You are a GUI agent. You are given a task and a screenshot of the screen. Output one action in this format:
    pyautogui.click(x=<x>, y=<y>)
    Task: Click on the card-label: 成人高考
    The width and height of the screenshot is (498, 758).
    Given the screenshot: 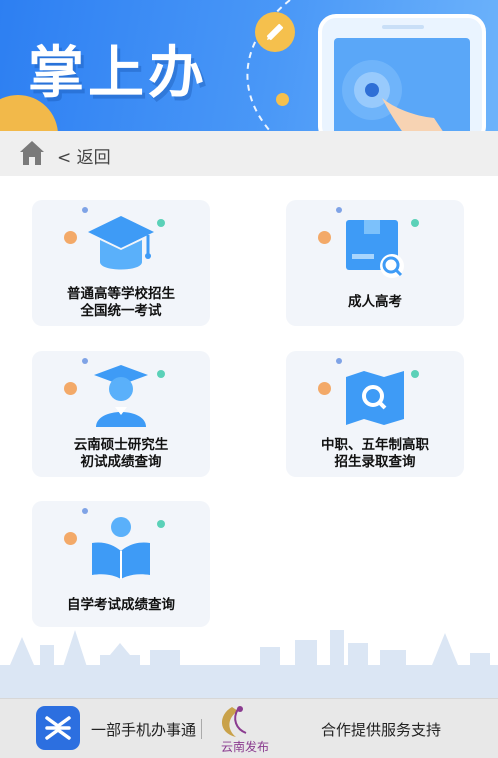 What is the action you would take?
    pyautogui.click(x=375, y=302)
    